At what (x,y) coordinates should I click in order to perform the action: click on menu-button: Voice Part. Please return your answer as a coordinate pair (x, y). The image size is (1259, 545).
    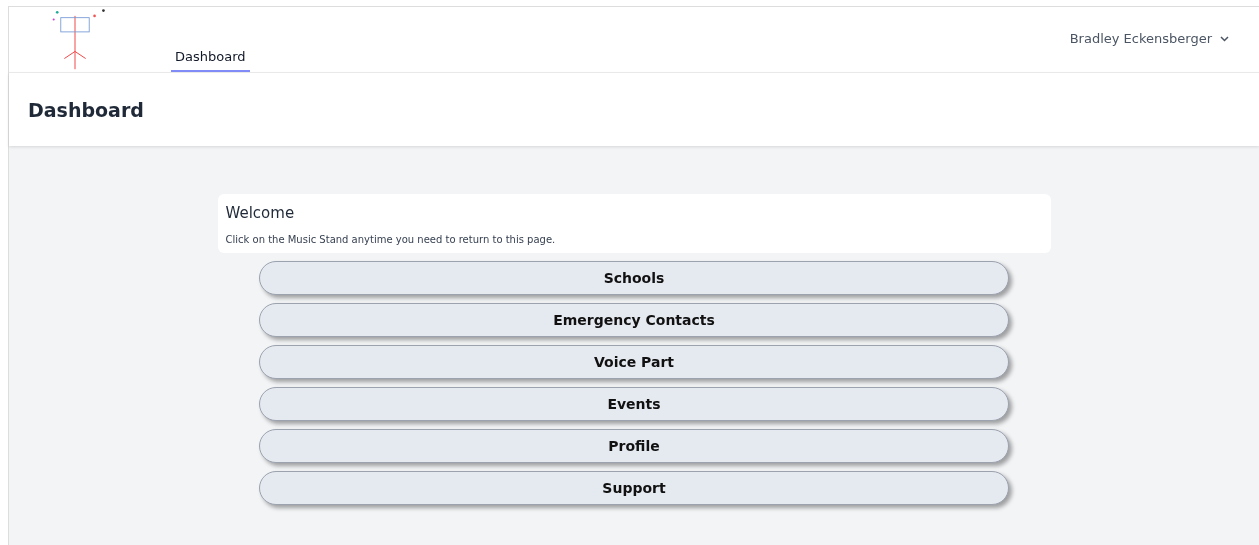
    Looking at the image, I should click on (634, 362).